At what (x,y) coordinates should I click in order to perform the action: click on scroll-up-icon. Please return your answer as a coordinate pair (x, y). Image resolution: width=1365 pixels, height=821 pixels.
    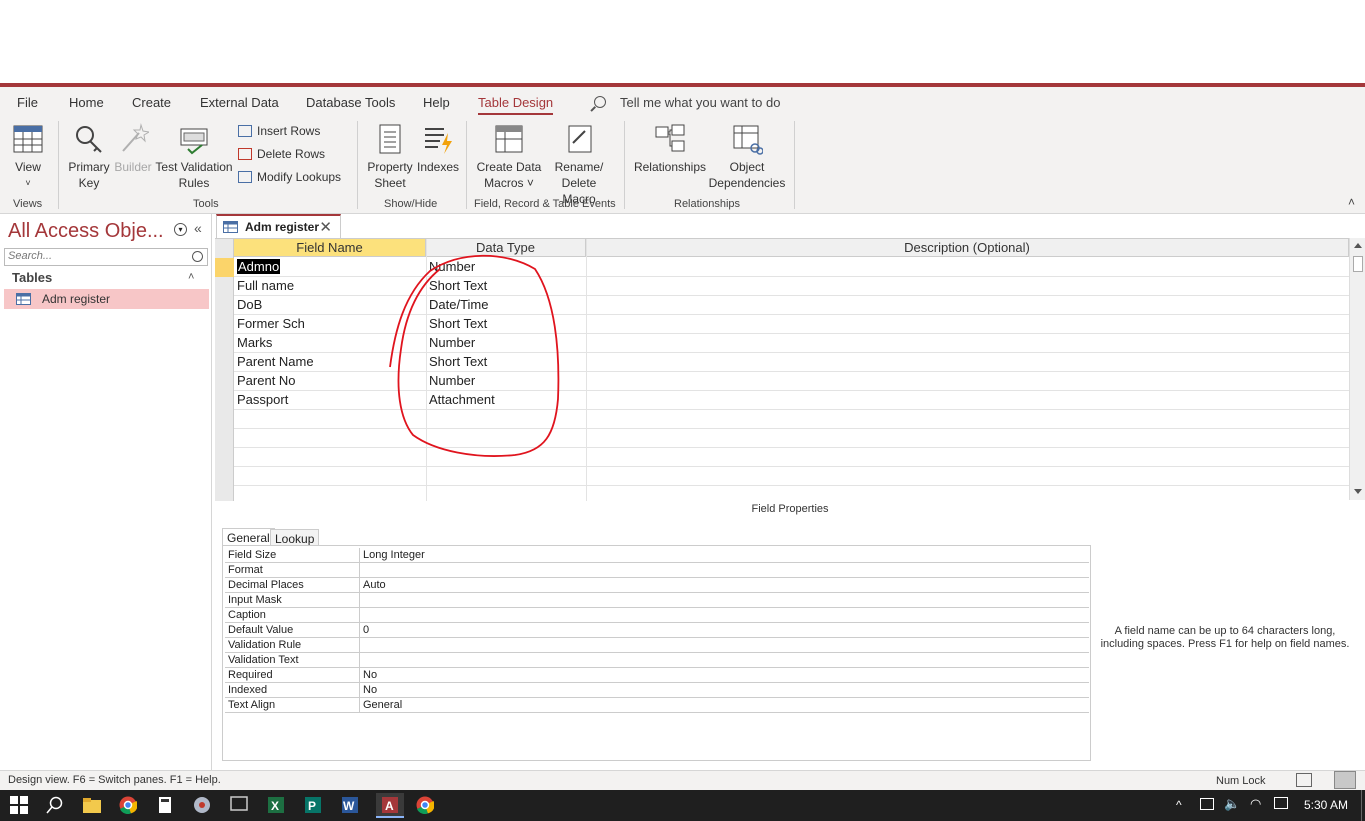
    Looking at the image, I should click on (1358, 245).